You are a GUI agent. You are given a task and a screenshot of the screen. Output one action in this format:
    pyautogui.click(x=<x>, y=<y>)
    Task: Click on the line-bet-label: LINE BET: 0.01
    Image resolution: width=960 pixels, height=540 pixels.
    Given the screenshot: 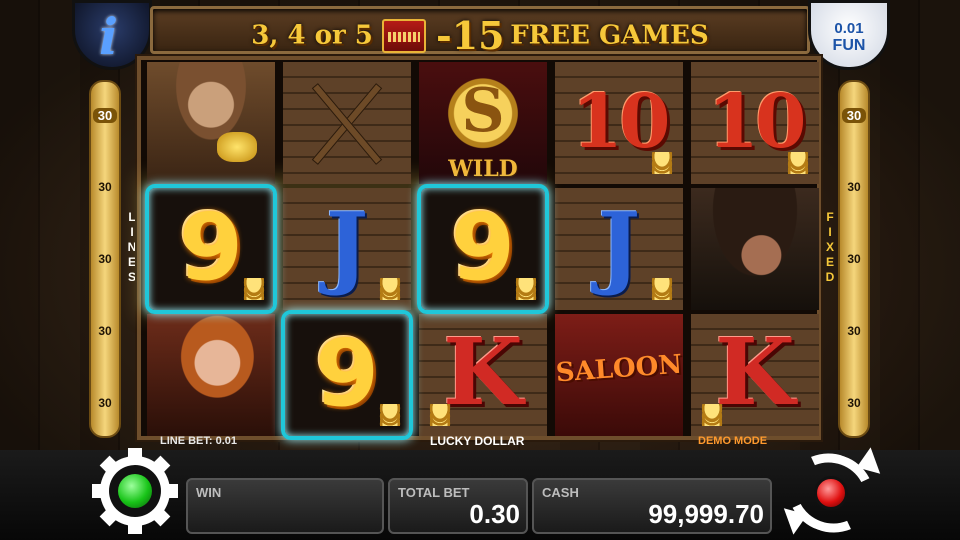 What is the action you would take?
    pyautogui.click(x=199, y=441)
    